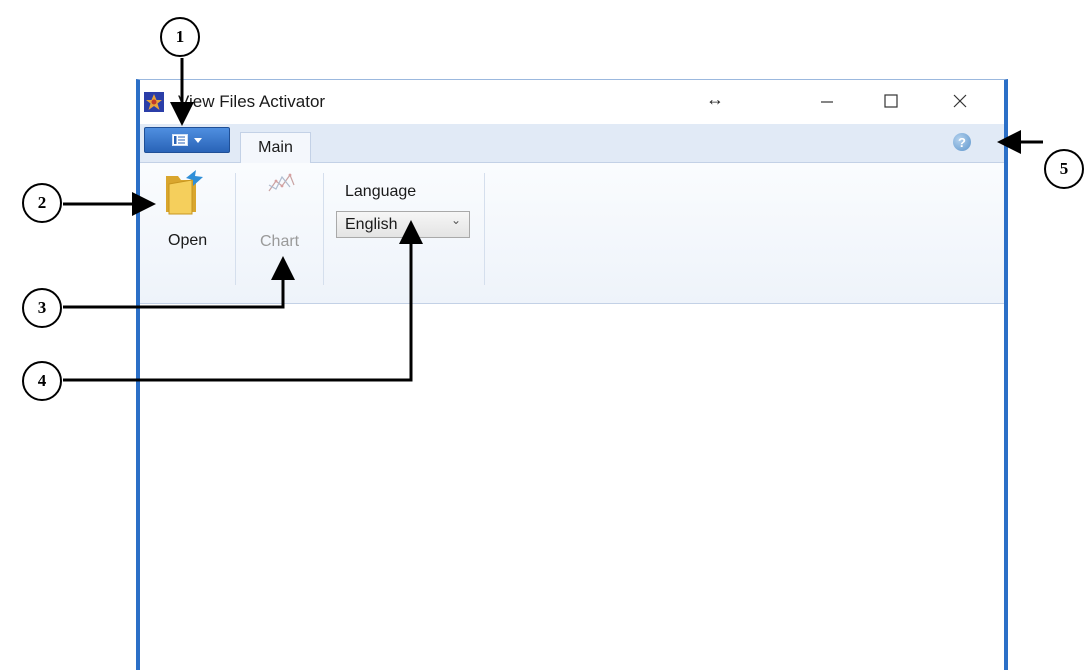 The width and height of the screenshot is (1086, 670). I want to click on callout-5: 5, so click(1064, 169).